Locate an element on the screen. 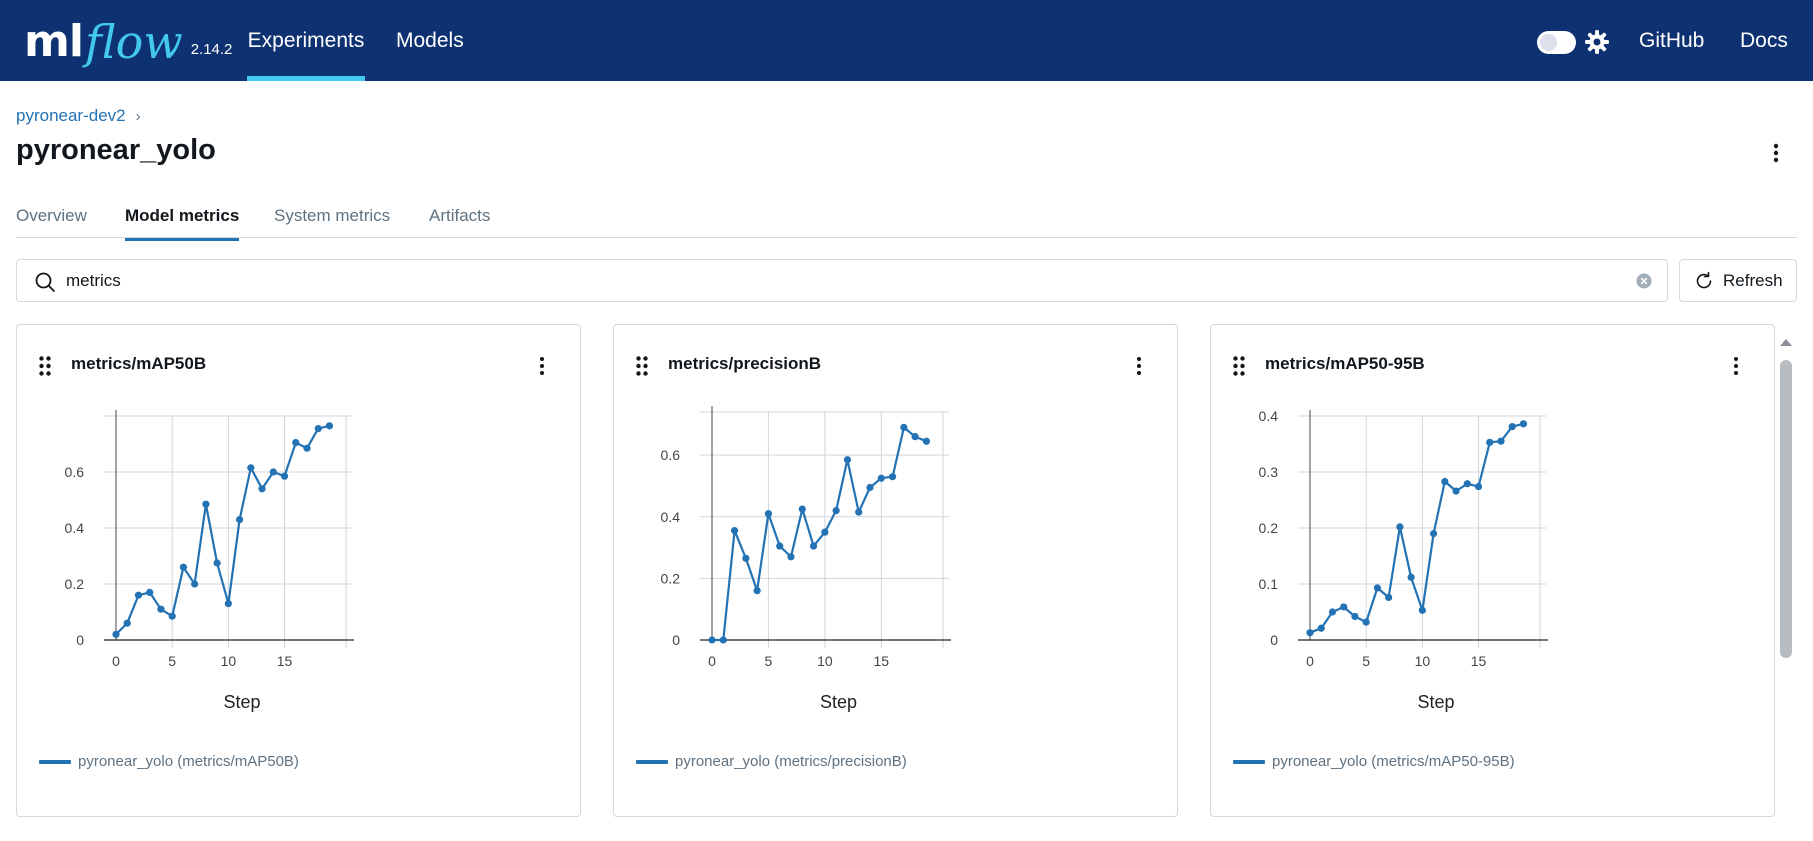  more-options-icon is located at coordinates (1776, 153).